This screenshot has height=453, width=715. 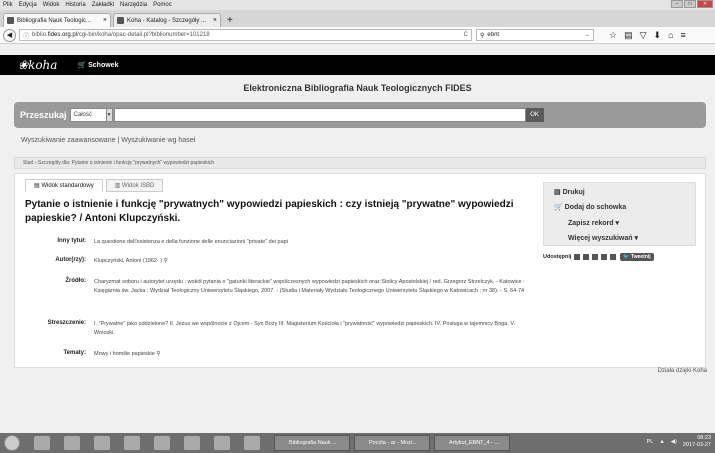 I want to click on app-icon, so click(x=252, y=443).